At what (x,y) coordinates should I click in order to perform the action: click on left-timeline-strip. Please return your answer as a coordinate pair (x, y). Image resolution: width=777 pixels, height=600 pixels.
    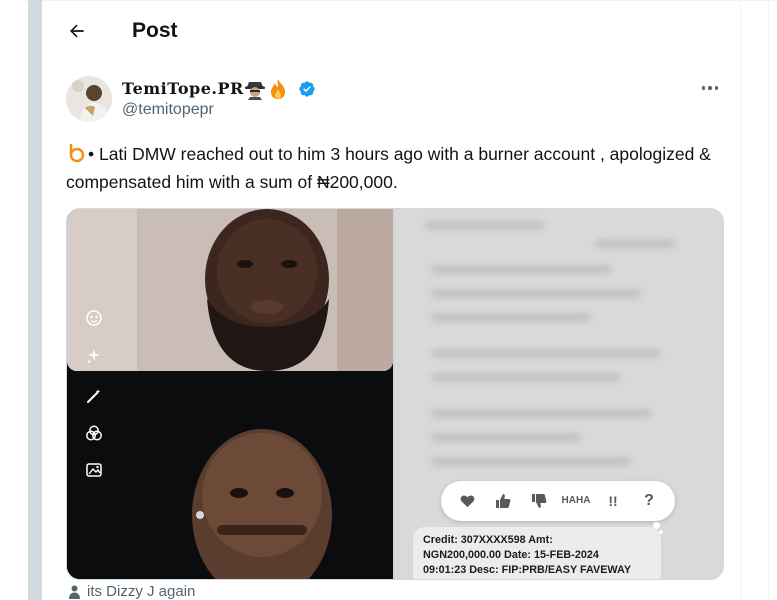
    Looking at the image, I should click on (35, 300).